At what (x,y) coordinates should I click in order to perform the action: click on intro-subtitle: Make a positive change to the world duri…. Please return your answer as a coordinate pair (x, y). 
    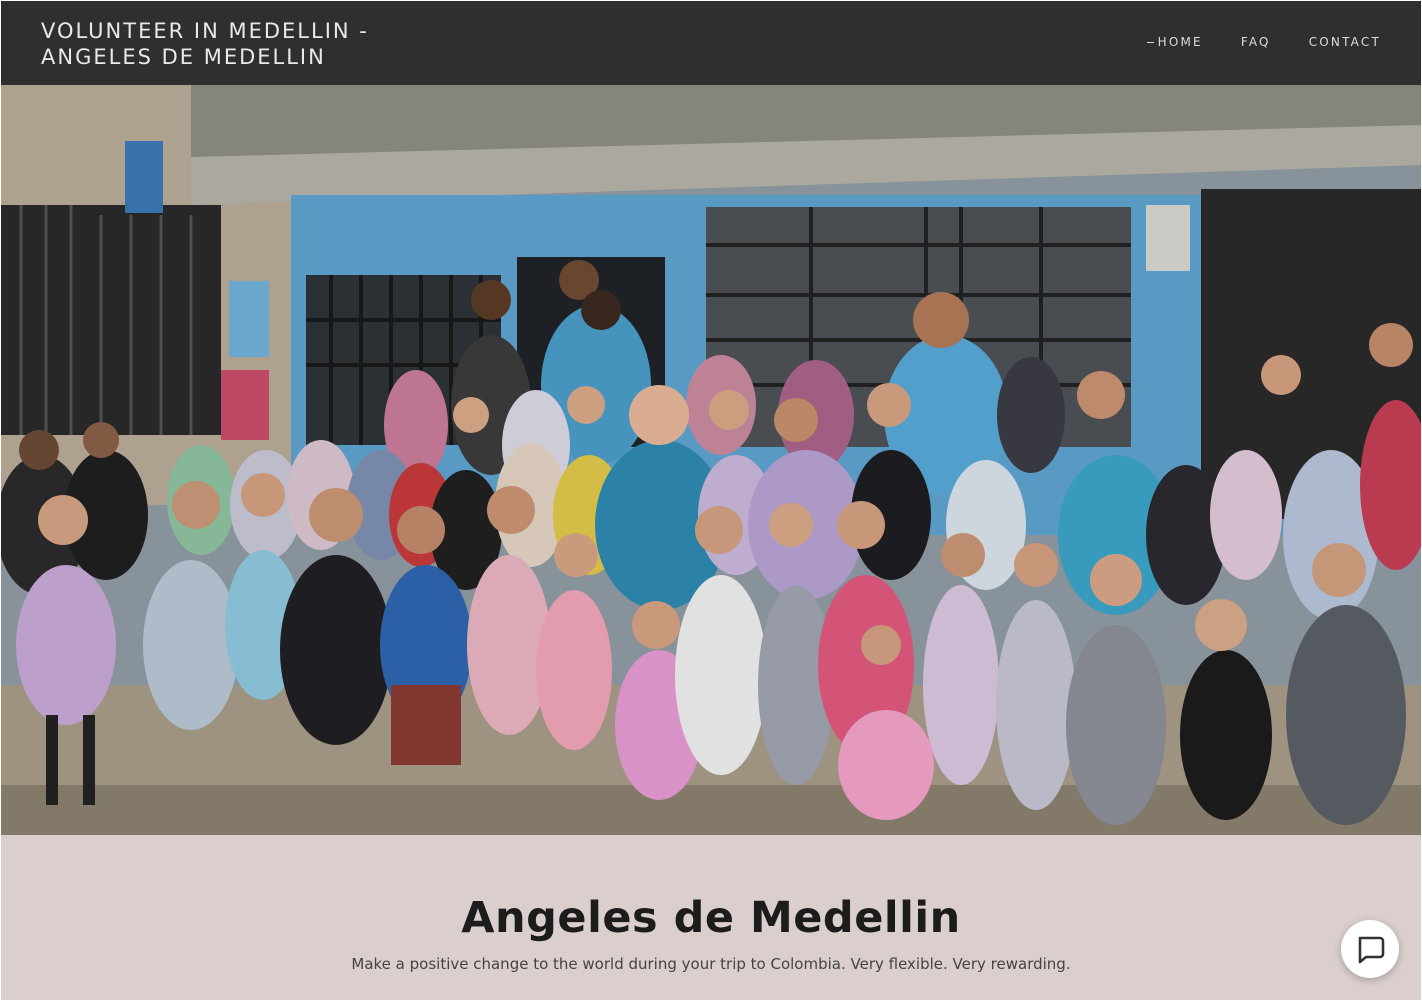
    Looking at the image, I should click on (711, 964).